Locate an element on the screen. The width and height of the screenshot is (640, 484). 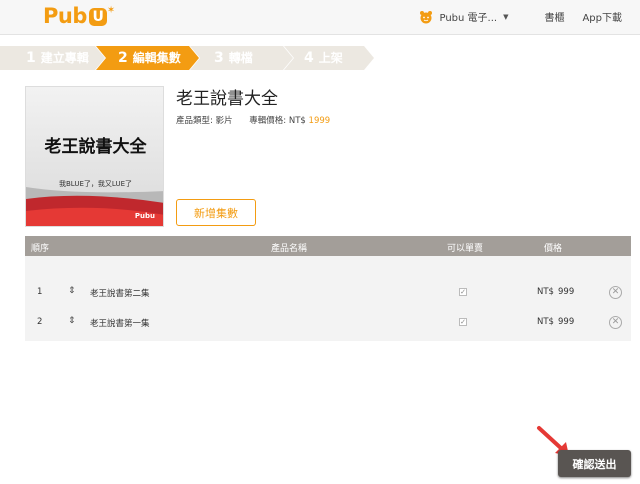
step-3-transcode: 3 轉檔 is located at coordinates (222, 58).